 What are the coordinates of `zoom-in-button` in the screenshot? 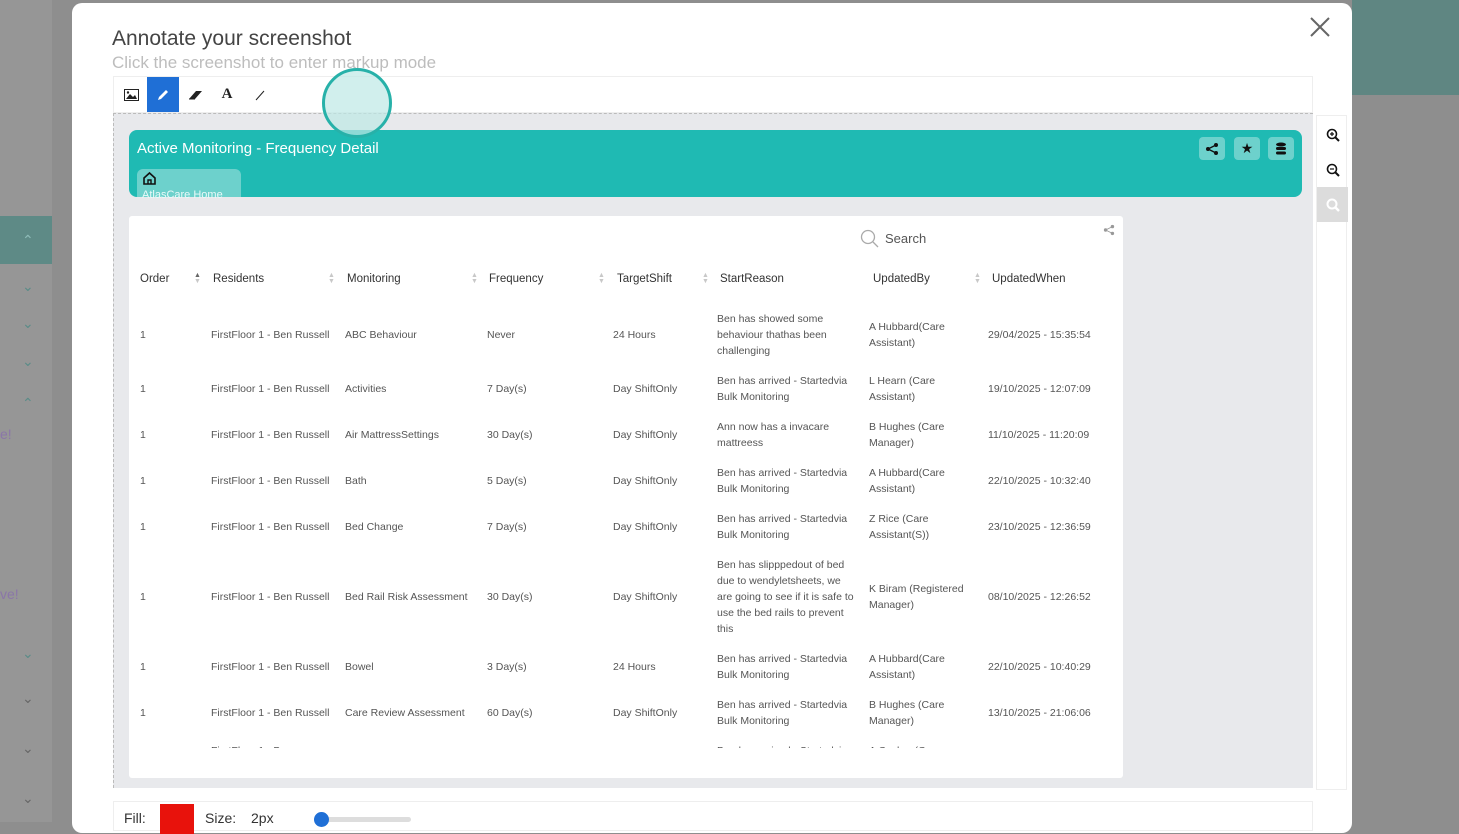 It's located at (1332, 134).